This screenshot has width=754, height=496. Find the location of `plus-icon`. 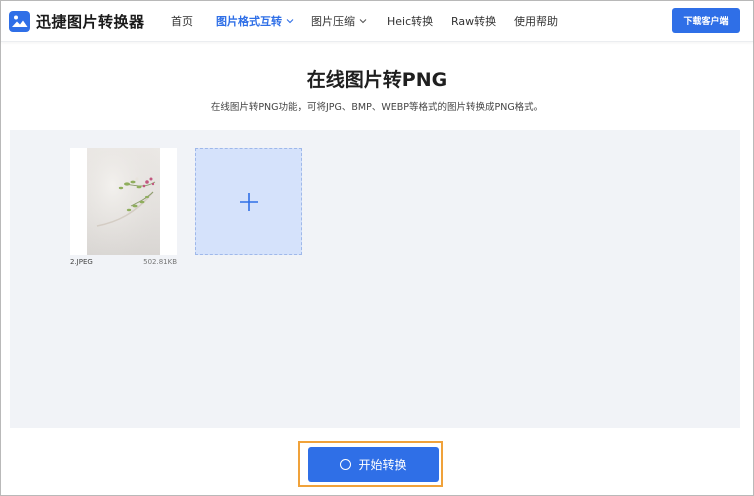

plus-icon is located at coordinates (249, 202).